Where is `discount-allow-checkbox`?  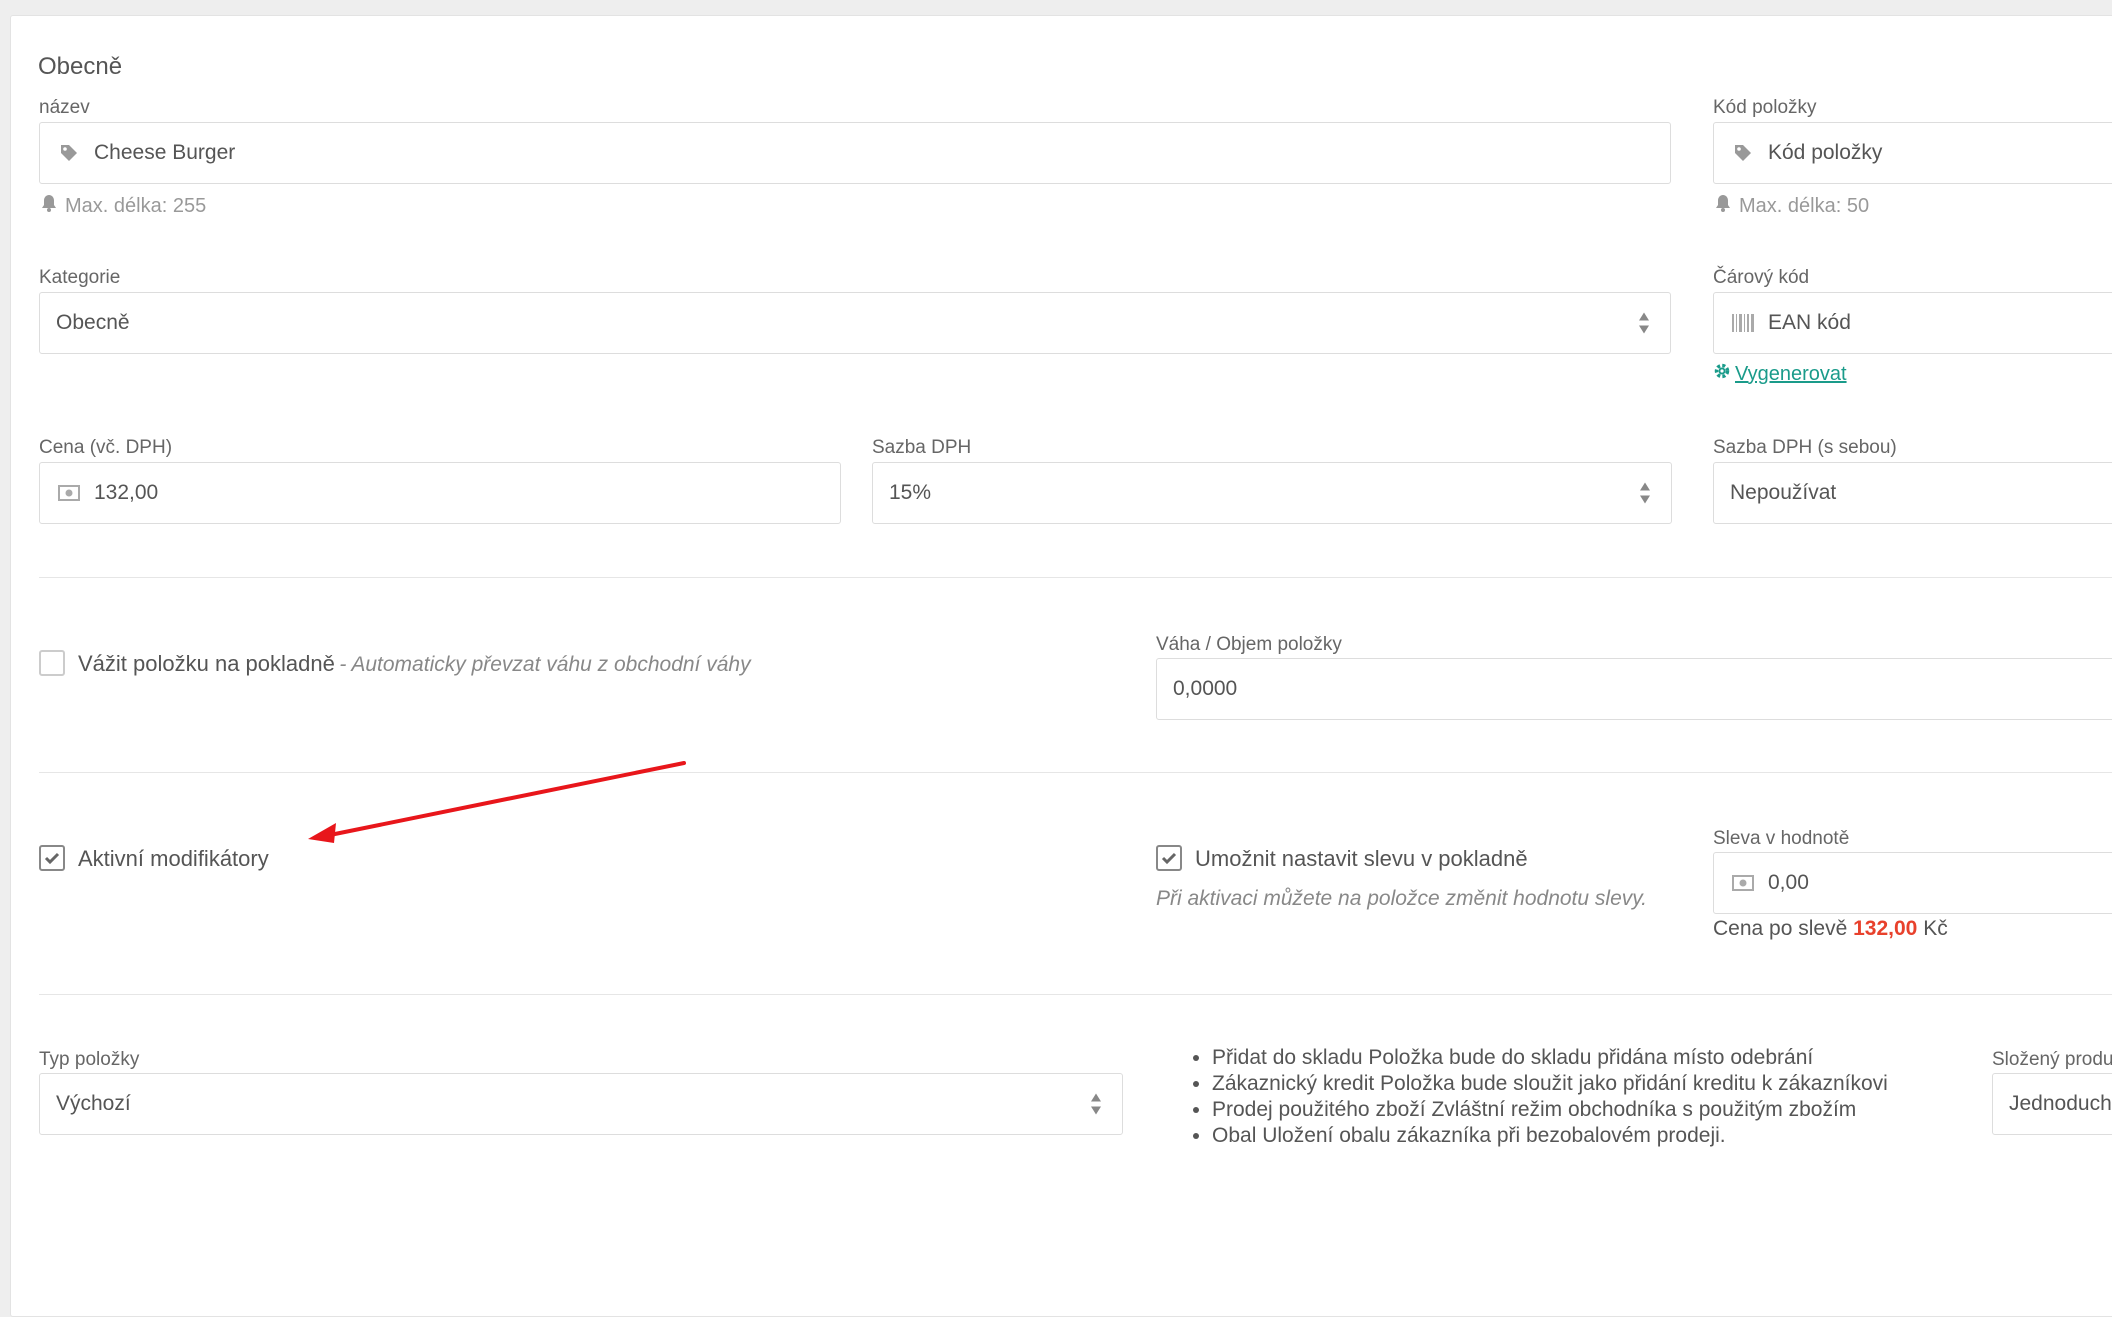
discount-allow-checkbox is located at coordinates (1169, 858).